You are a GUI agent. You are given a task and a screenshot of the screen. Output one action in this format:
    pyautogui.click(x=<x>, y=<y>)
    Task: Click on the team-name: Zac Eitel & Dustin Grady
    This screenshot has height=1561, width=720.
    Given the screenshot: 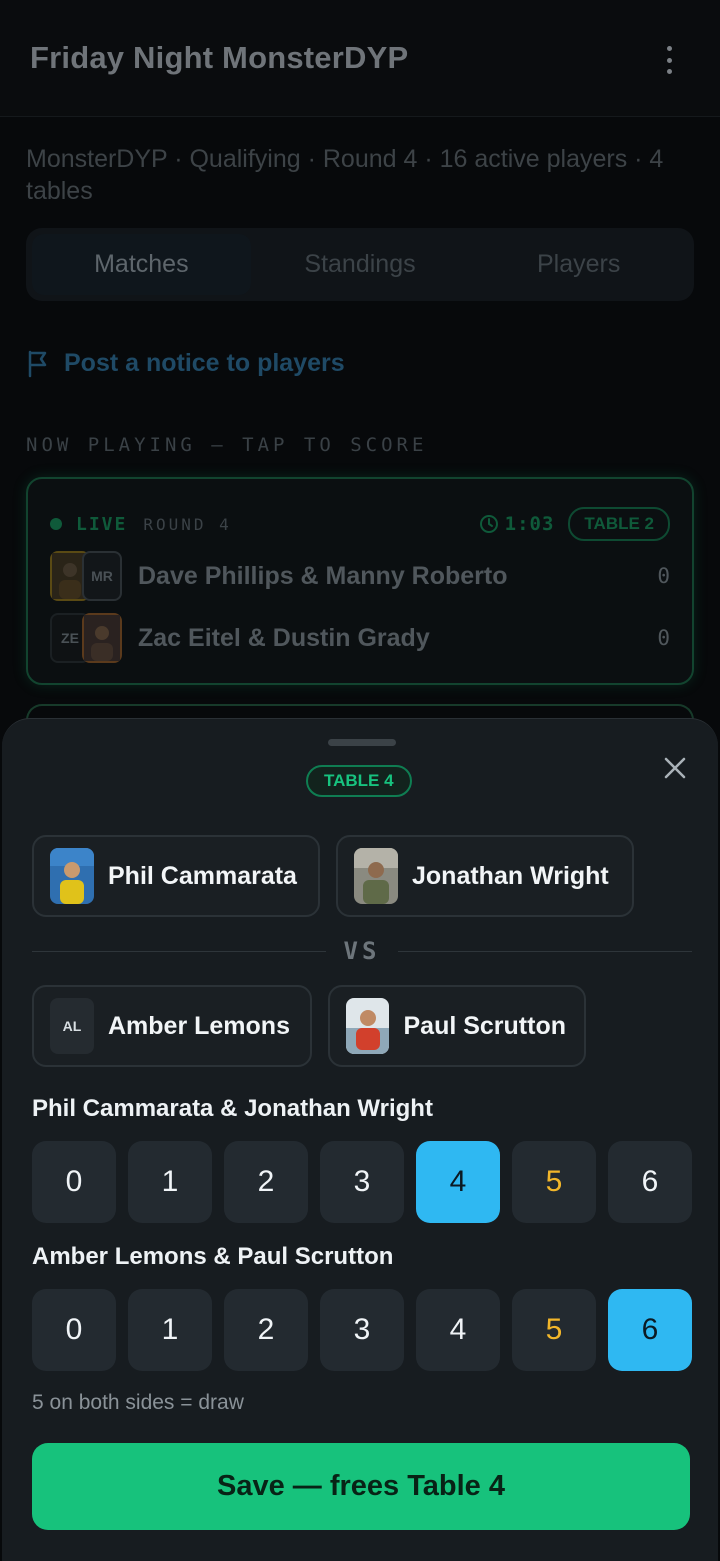 What is the action you would take?
    pyautogui.click(x=284, y=637)
    